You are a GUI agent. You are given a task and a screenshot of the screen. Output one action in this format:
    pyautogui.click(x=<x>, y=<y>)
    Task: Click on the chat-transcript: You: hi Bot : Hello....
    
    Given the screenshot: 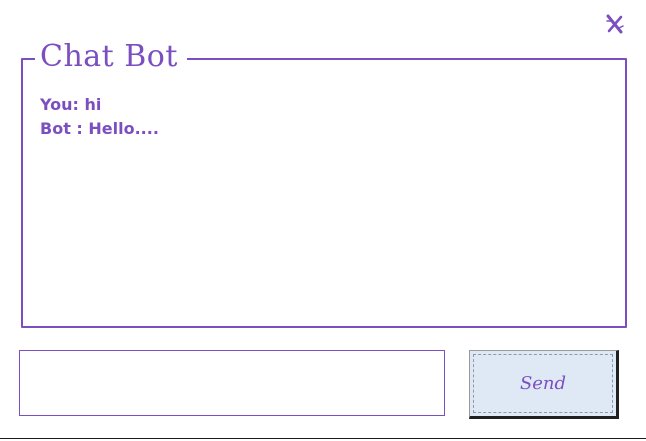 What is the action you would take?
    pyautogui.click(x=327, y=117)
    